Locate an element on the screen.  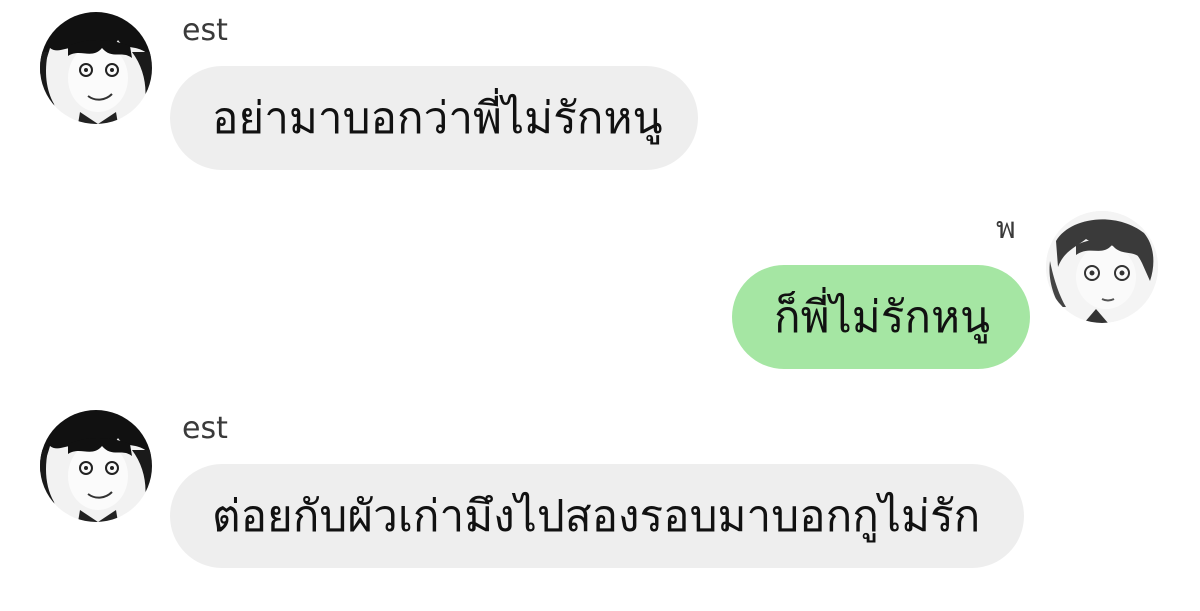
message-text: ต่อยกับผัวเก่ามึงไปสองรอบมาบอกกูไม่รัก is located at coordinates (596, 516).